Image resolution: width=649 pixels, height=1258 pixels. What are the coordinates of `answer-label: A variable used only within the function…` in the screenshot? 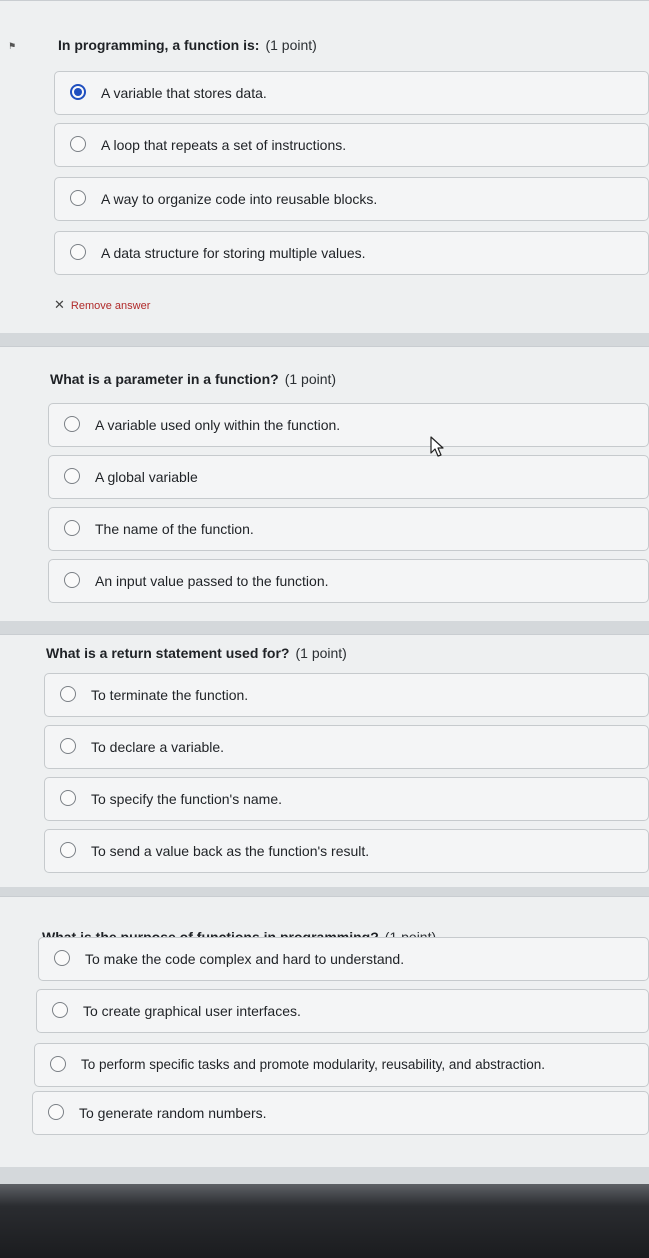 It's located at (218, 425).